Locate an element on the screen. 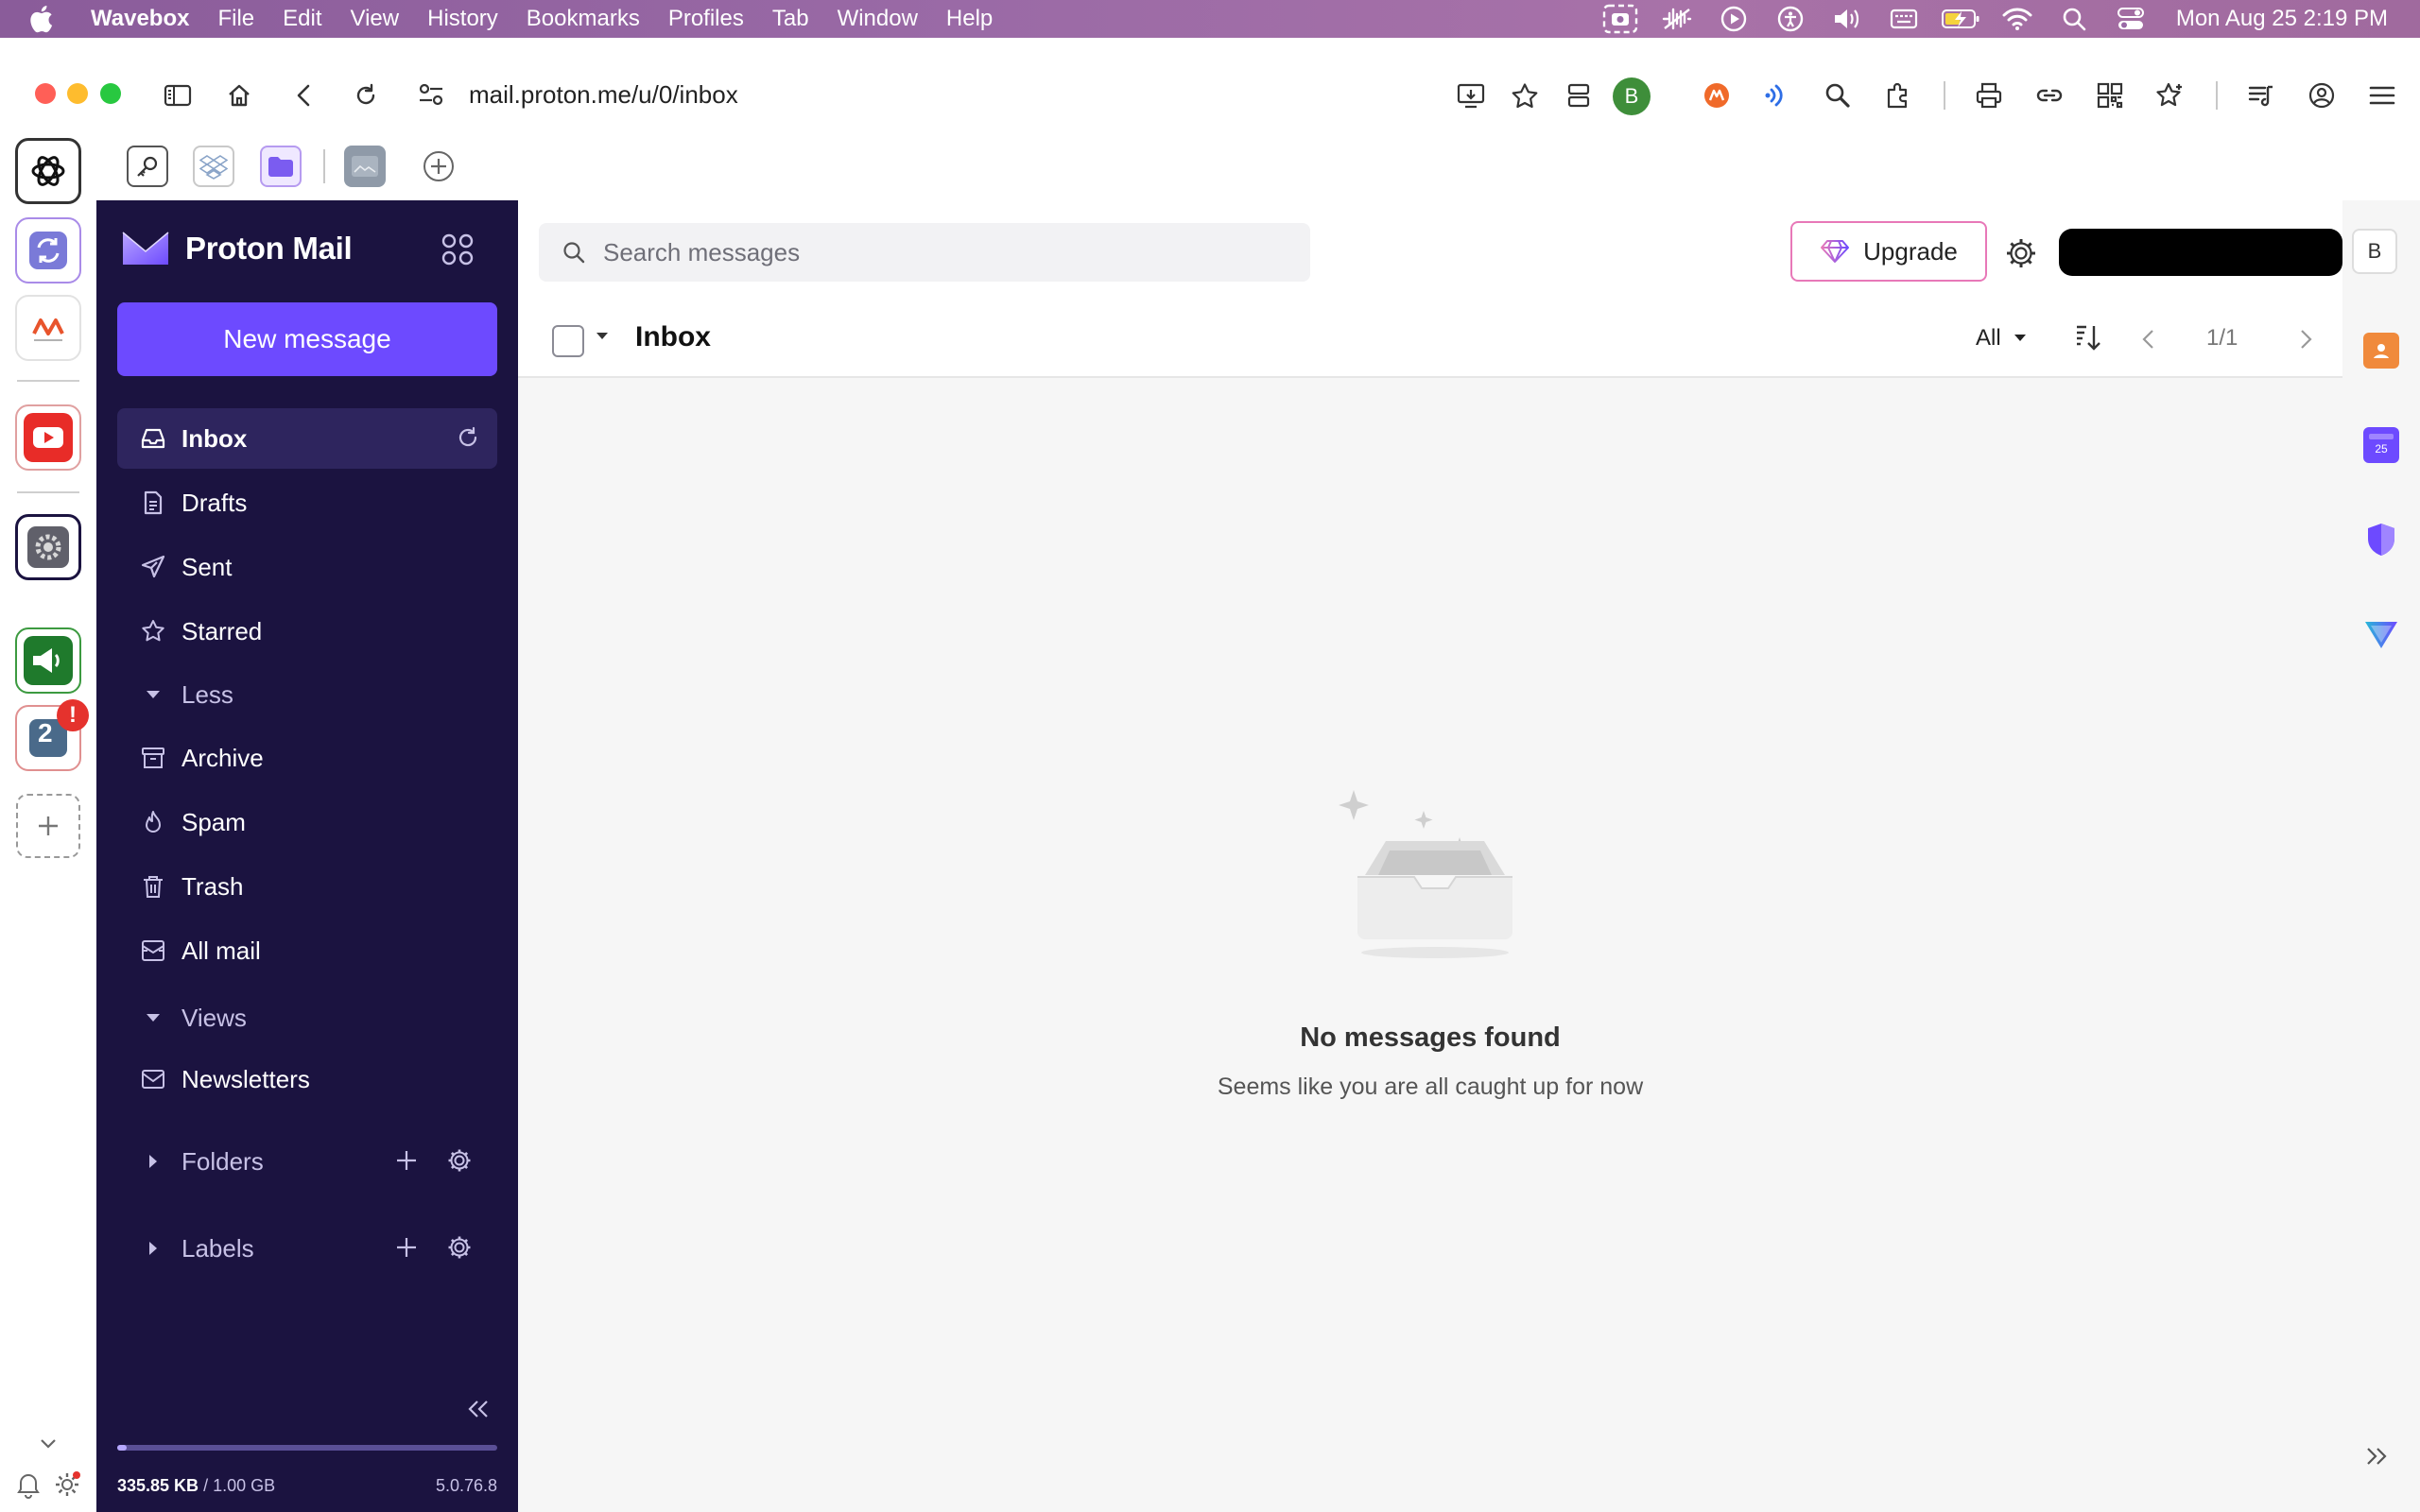  apple-icon is located at coordinates (47, 19).